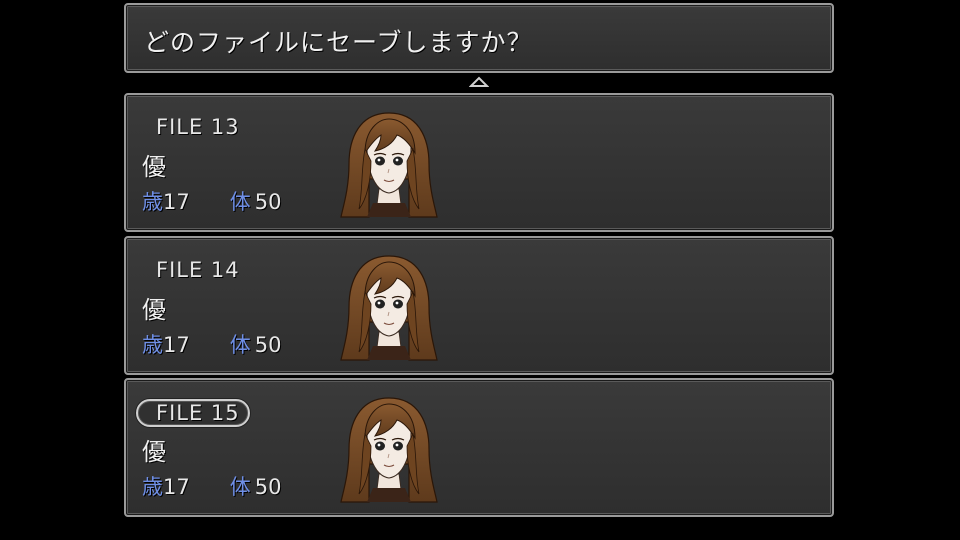 The height and width of the screenshot is (540, 960). Describe the element at coordinates (198, 270) in the screenshot. I see `file-label: FILE 14` at that location.